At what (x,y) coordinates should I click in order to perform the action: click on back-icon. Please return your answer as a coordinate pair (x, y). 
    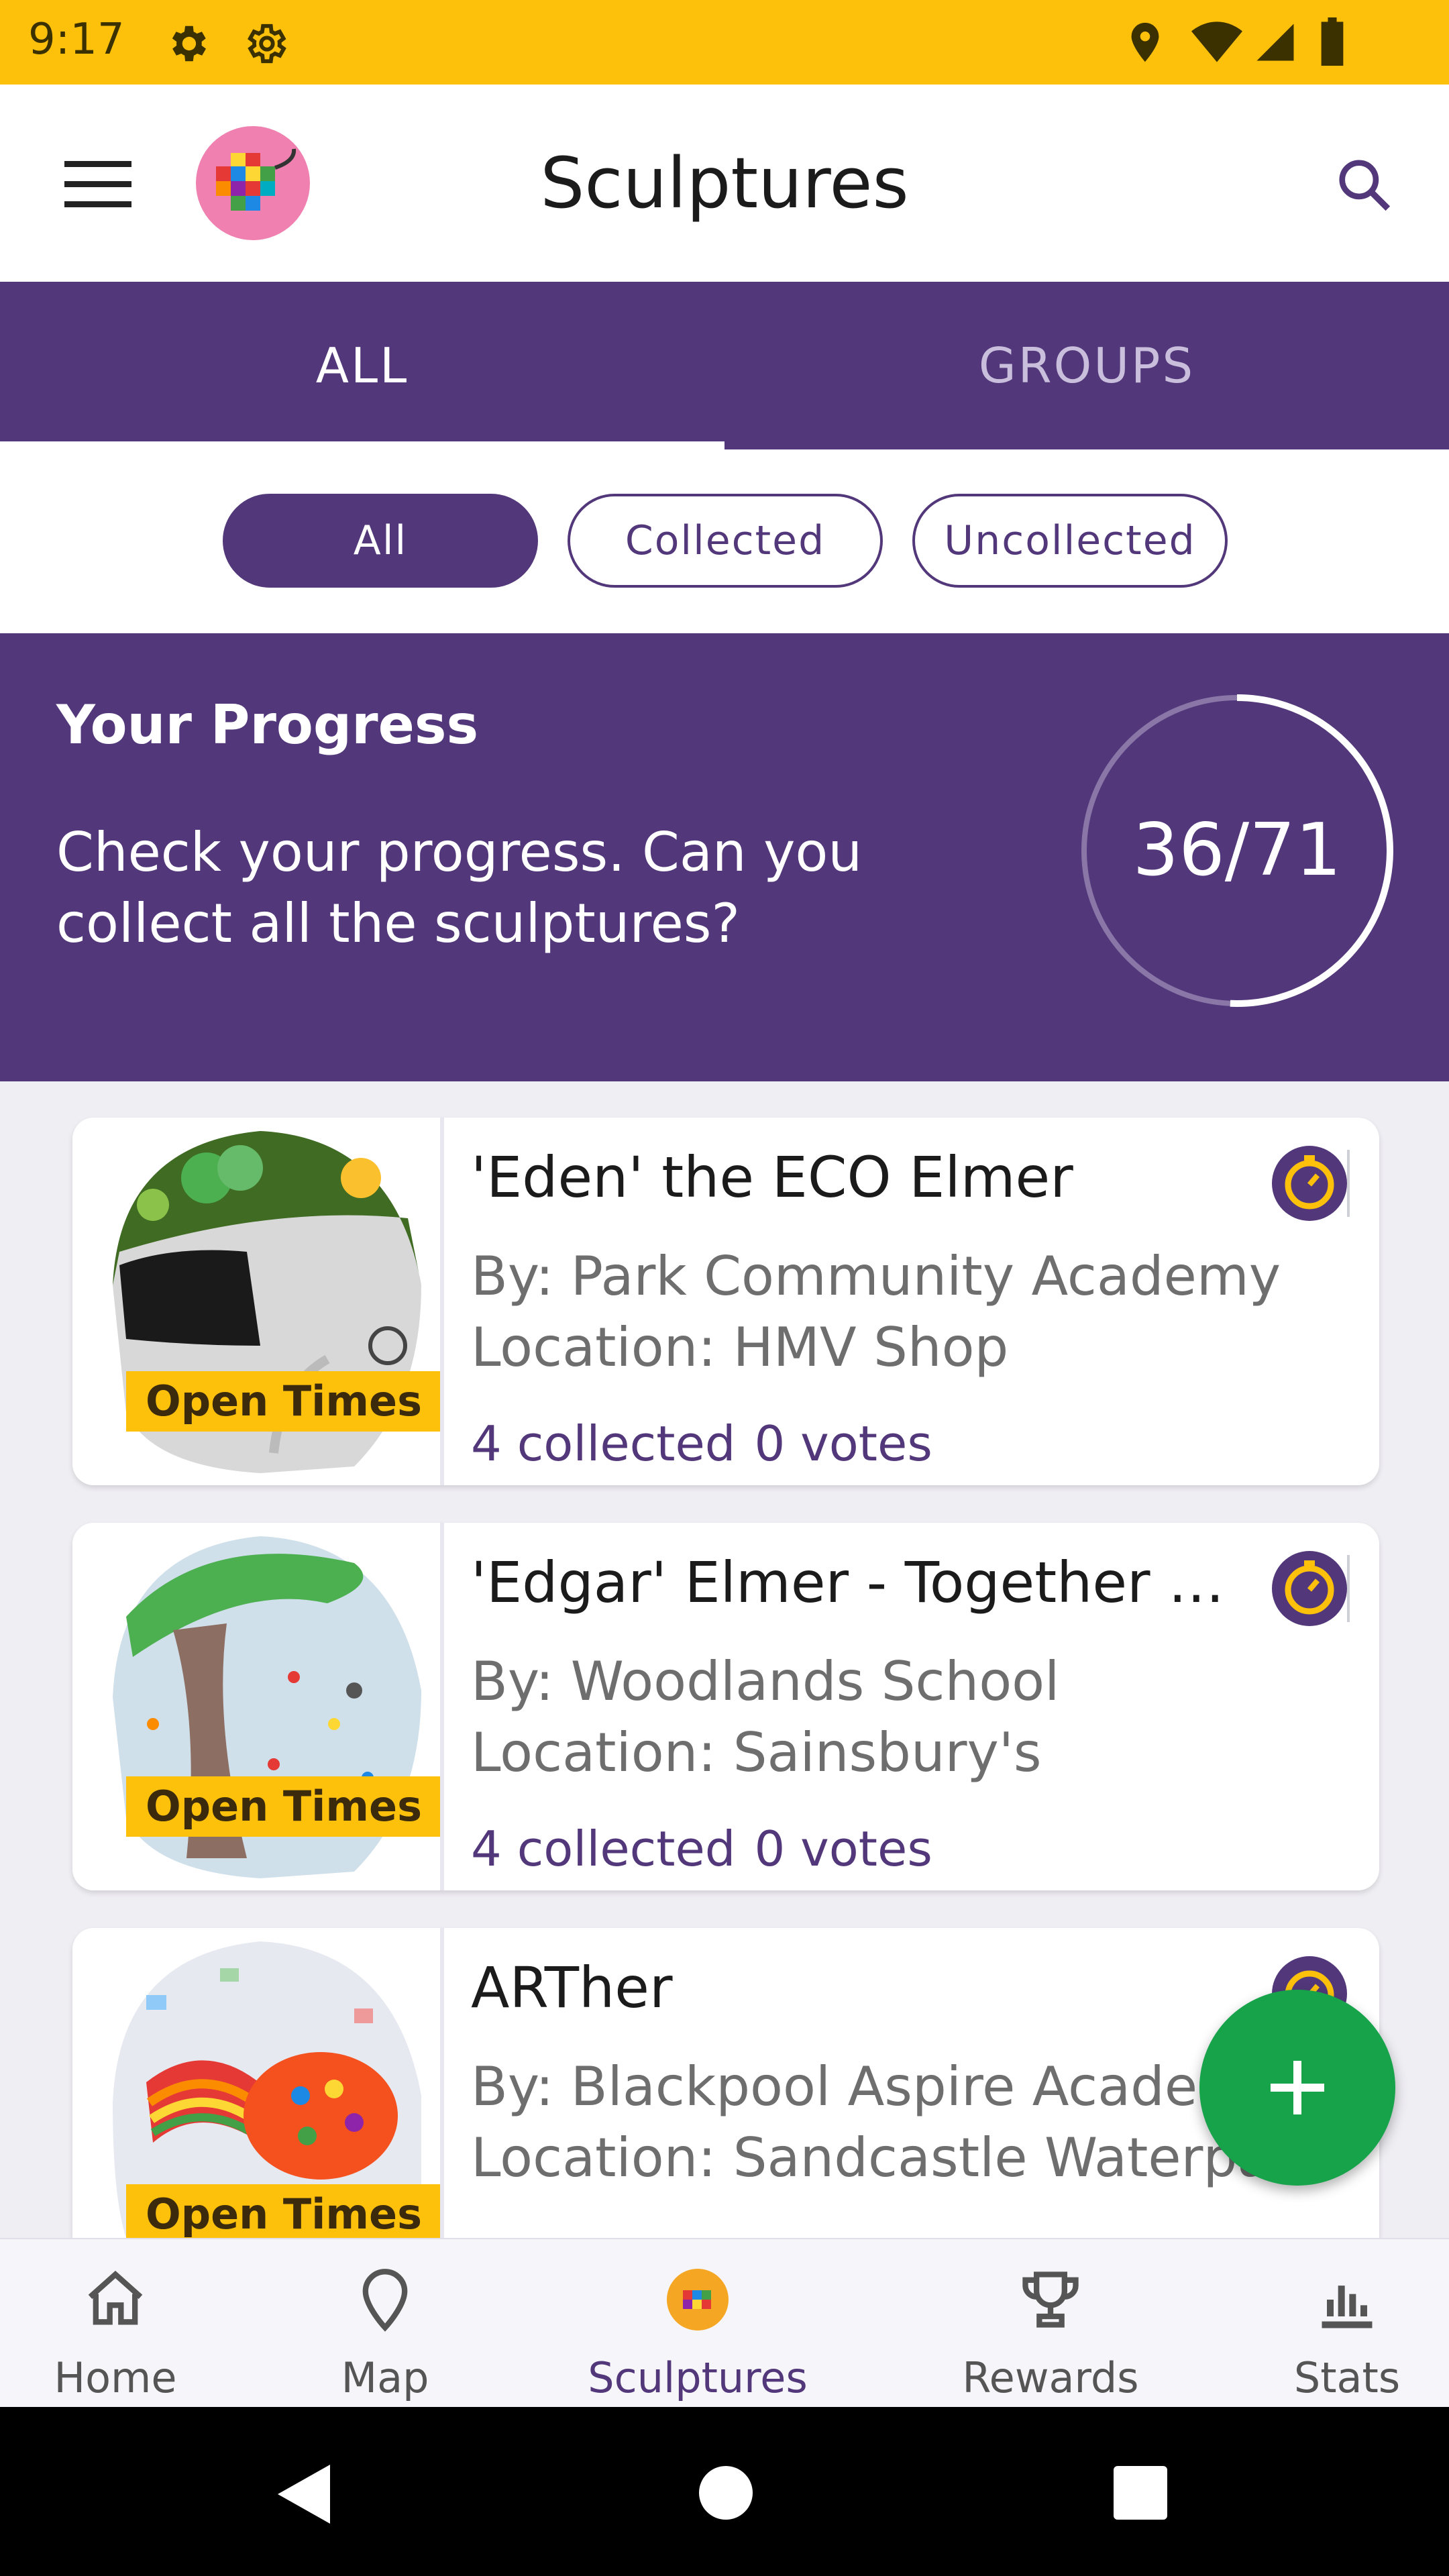
    Looking at the image, I should click on (304, 2494).